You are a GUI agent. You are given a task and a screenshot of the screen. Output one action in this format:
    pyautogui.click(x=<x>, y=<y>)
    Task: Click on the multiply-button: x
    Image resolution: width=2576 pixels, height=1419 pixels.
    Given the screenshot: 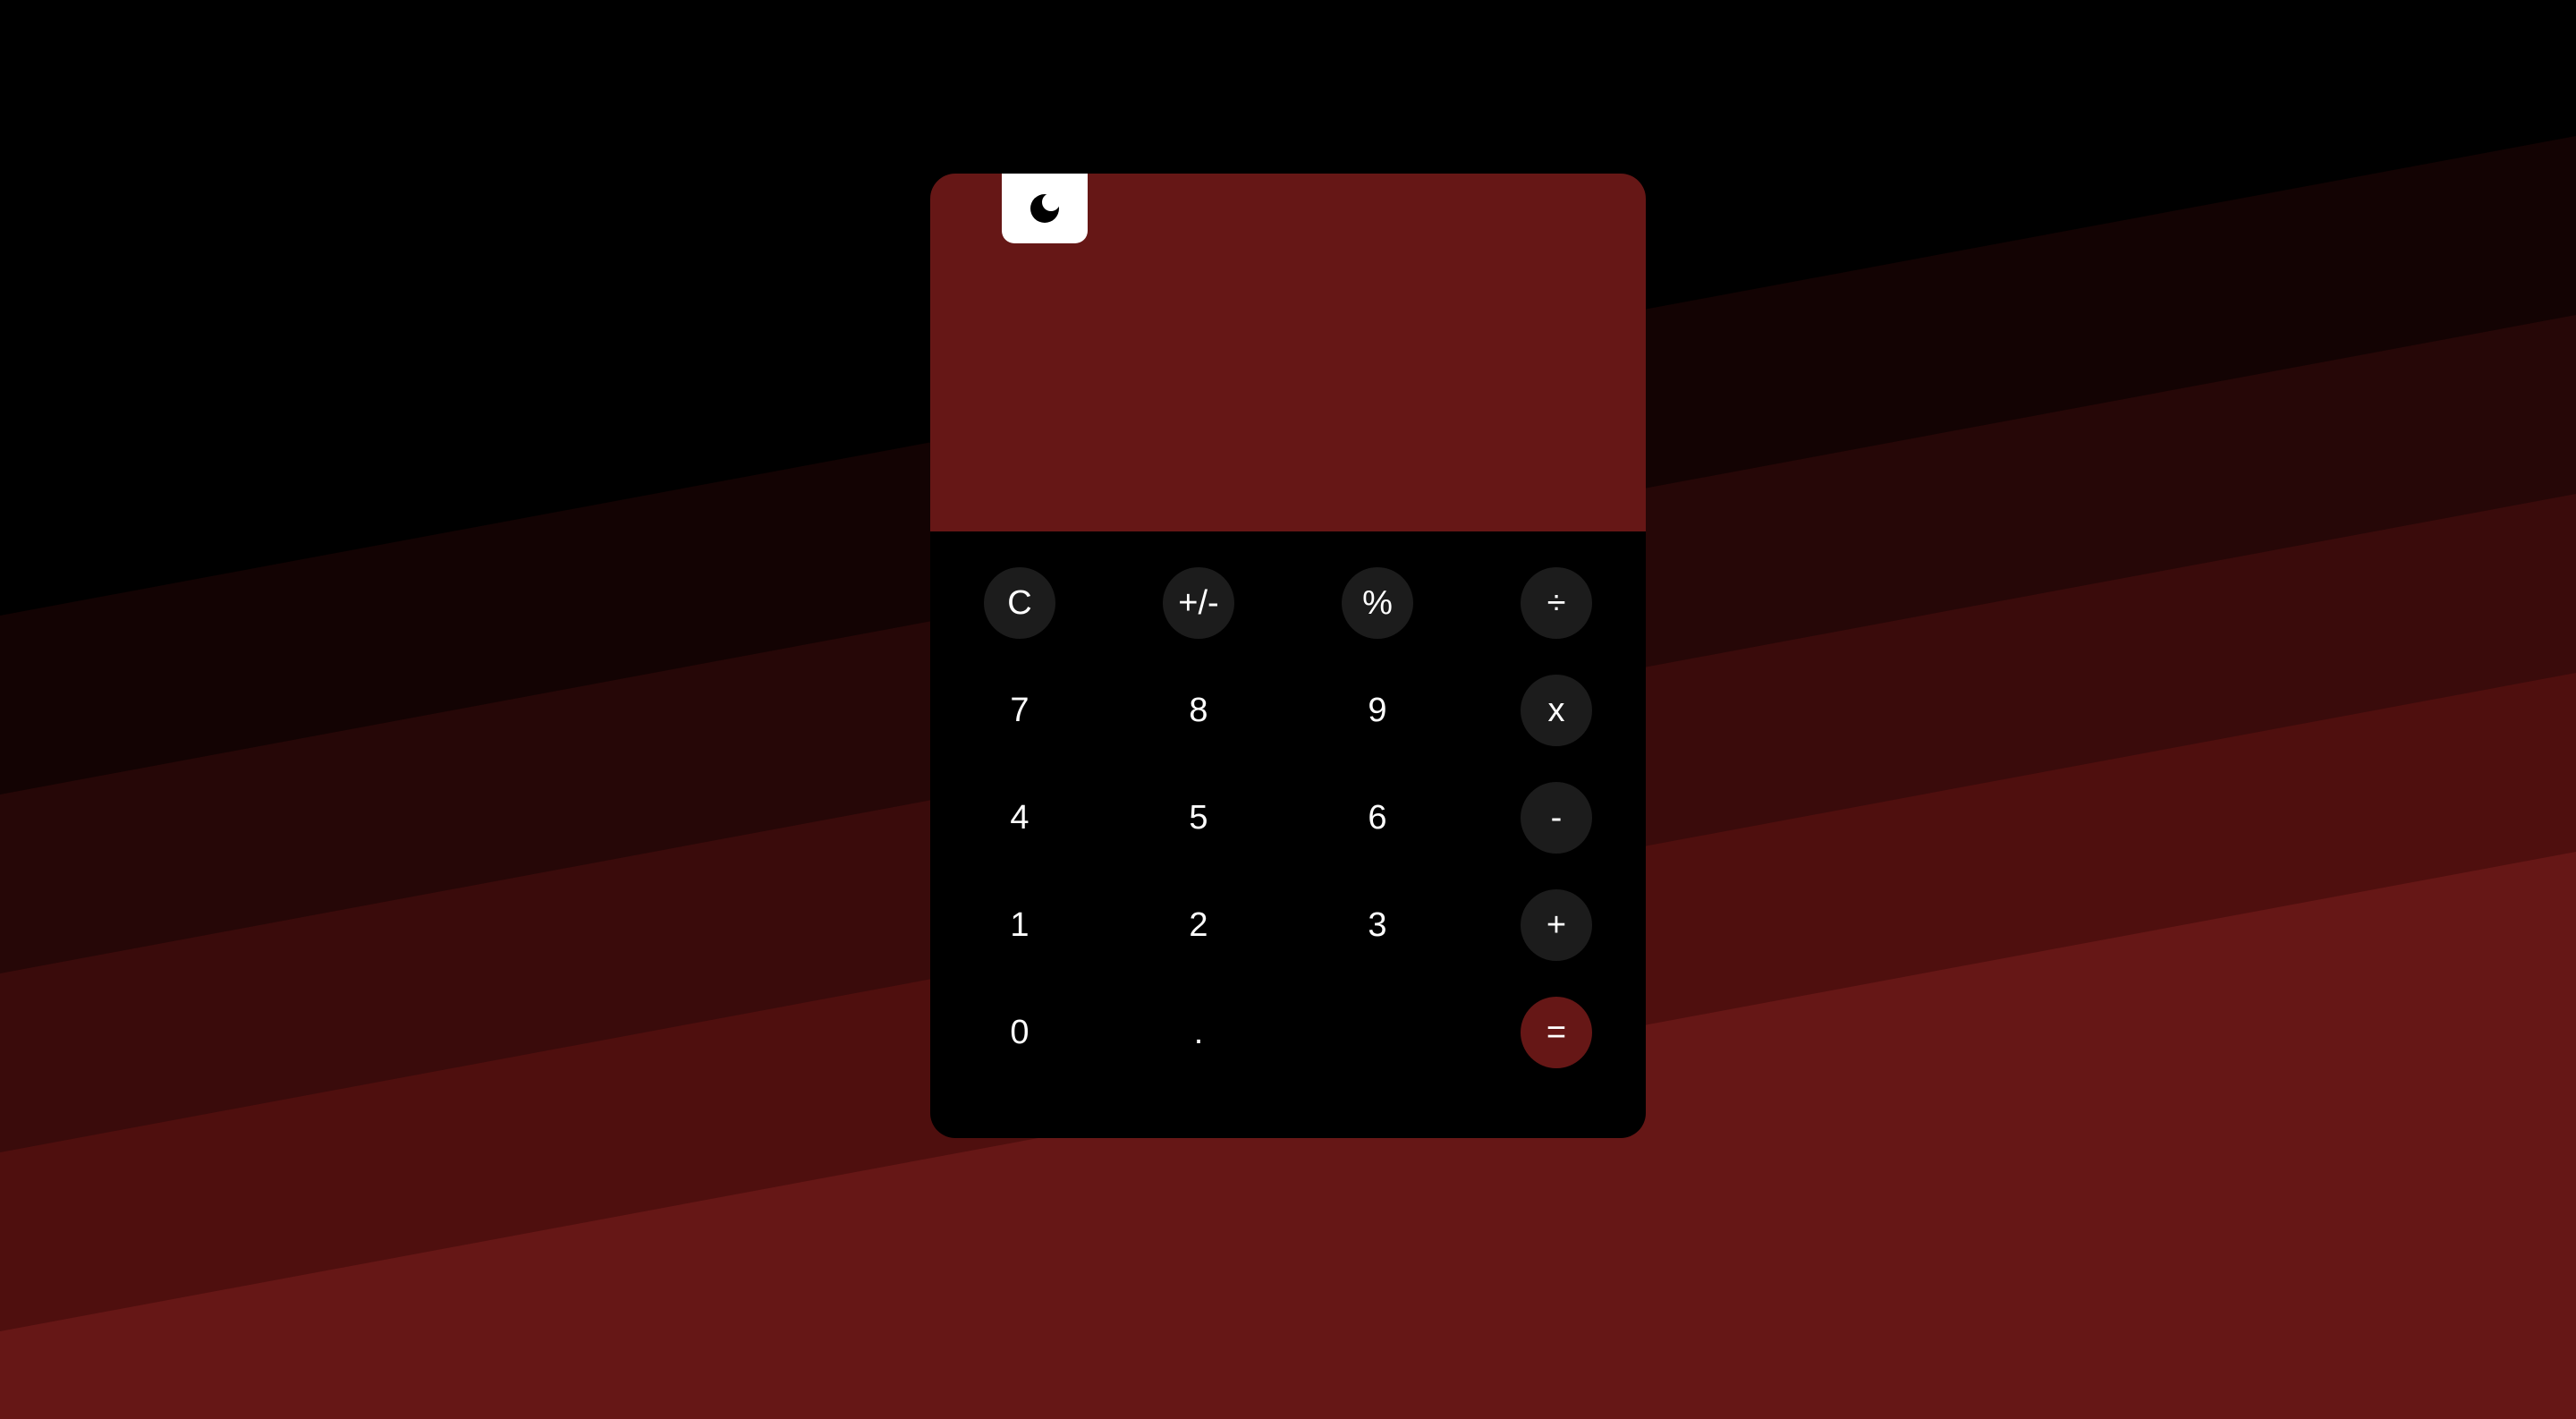 What is the action you would take?
    pyautogui.click(x=1556, y=710)
    